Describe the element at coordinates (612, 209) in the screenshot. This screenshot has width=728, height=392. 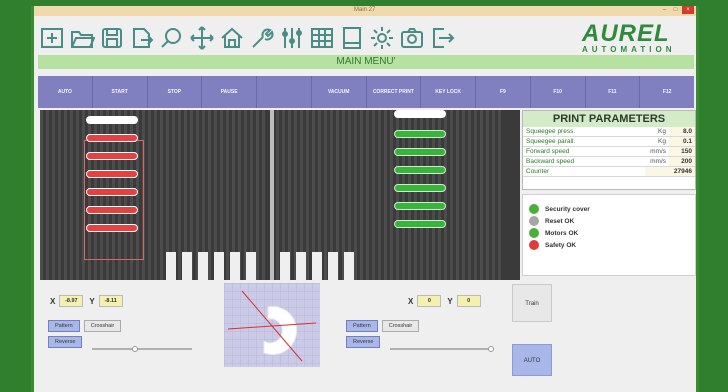
I see `status-item: Security cover` at that location.